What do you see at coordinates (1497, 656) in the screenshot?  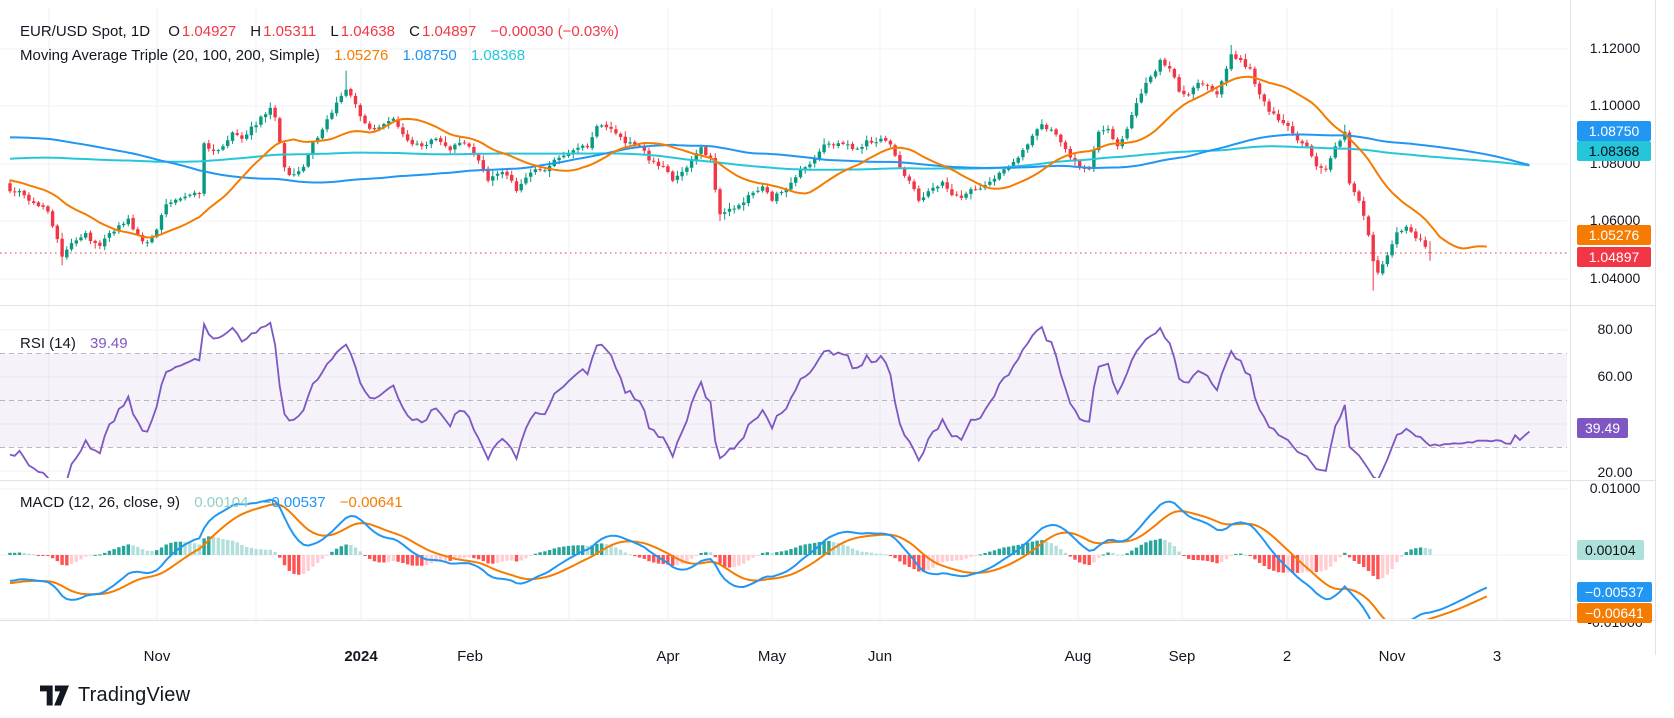 I see `time-axis-label: 3` at bounding box center [1497, 656].